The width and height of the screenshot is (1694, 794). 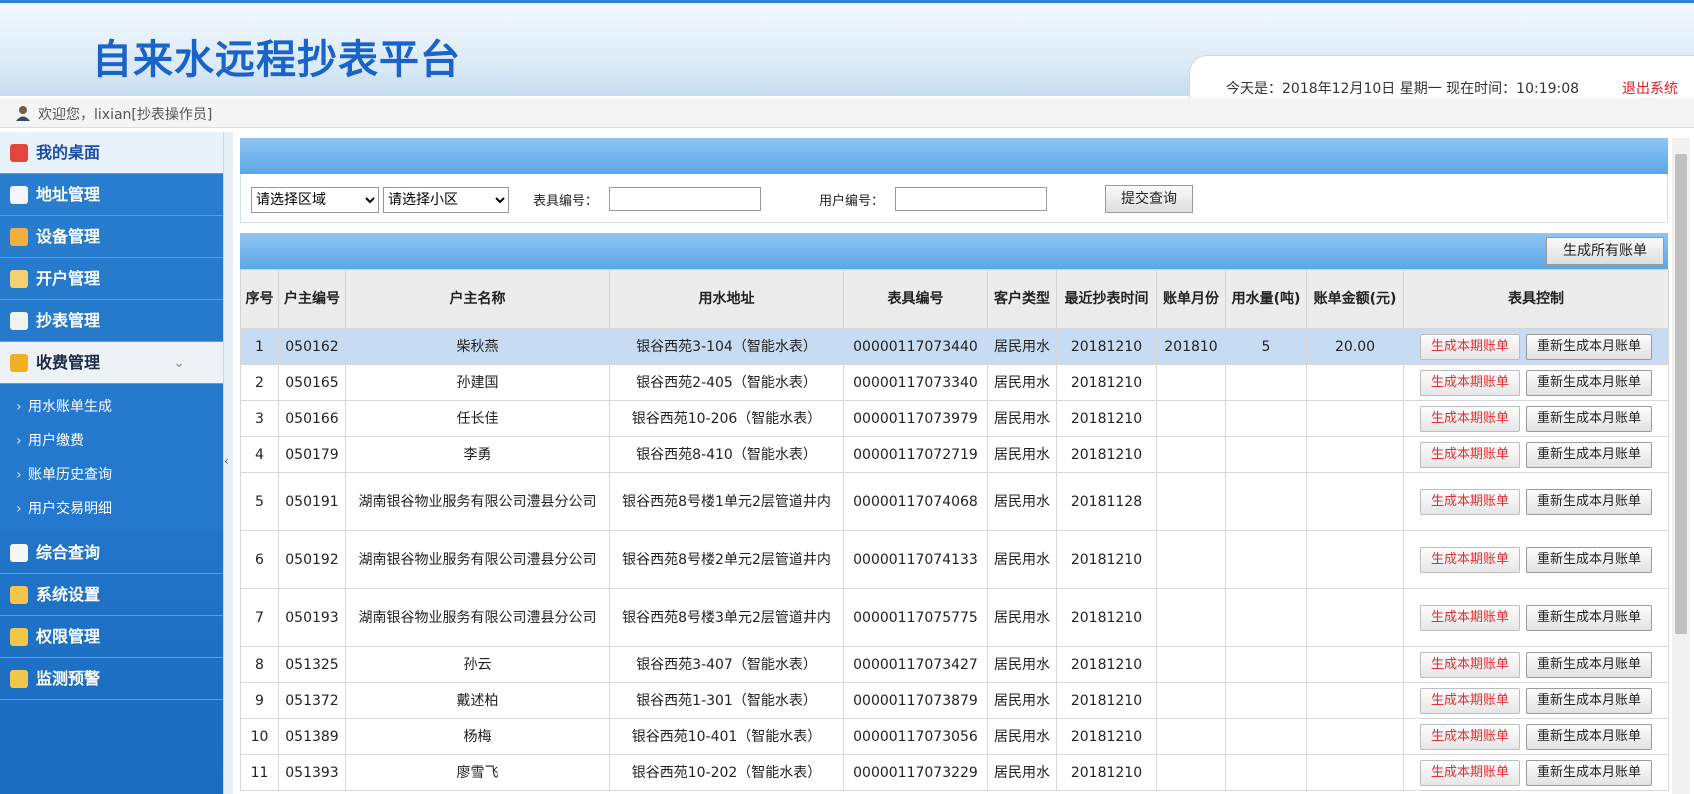 What do you see at coordinates (1149, 199) in the screenshot?
I see `submit-query-button: 提交查询` at bounding box center [1149, 199].